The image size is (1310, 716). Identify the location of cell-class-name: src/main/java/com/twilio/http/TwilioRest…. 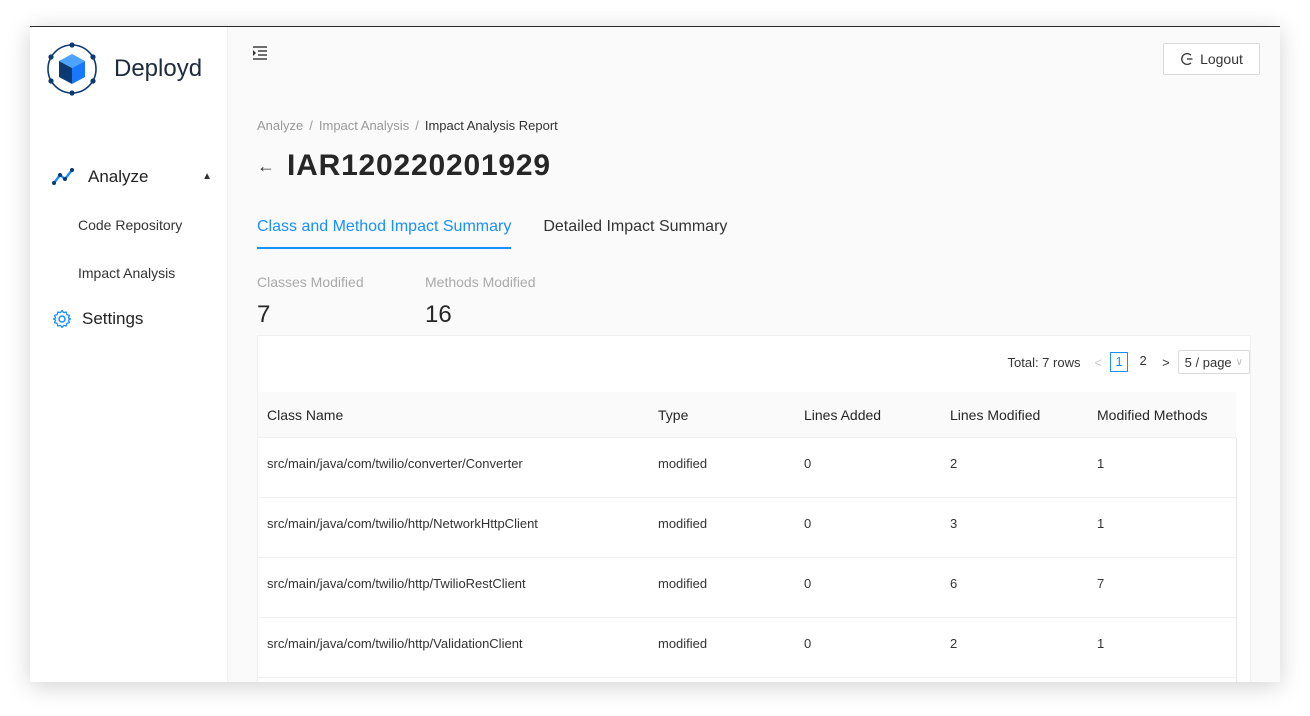
(396, 583).